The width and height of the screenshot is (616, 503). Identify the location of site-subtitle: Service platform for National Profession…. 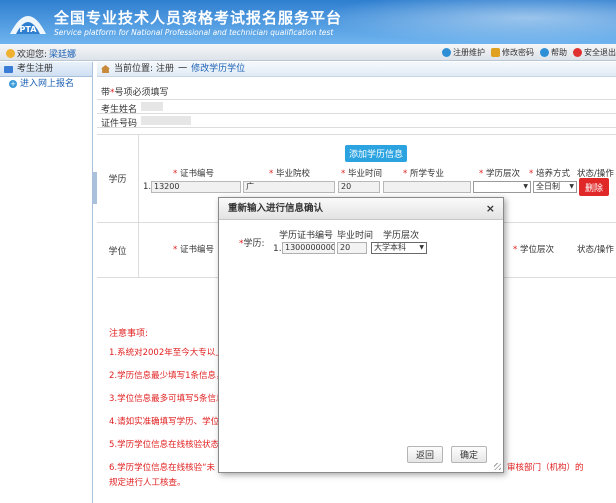
(194, 32).